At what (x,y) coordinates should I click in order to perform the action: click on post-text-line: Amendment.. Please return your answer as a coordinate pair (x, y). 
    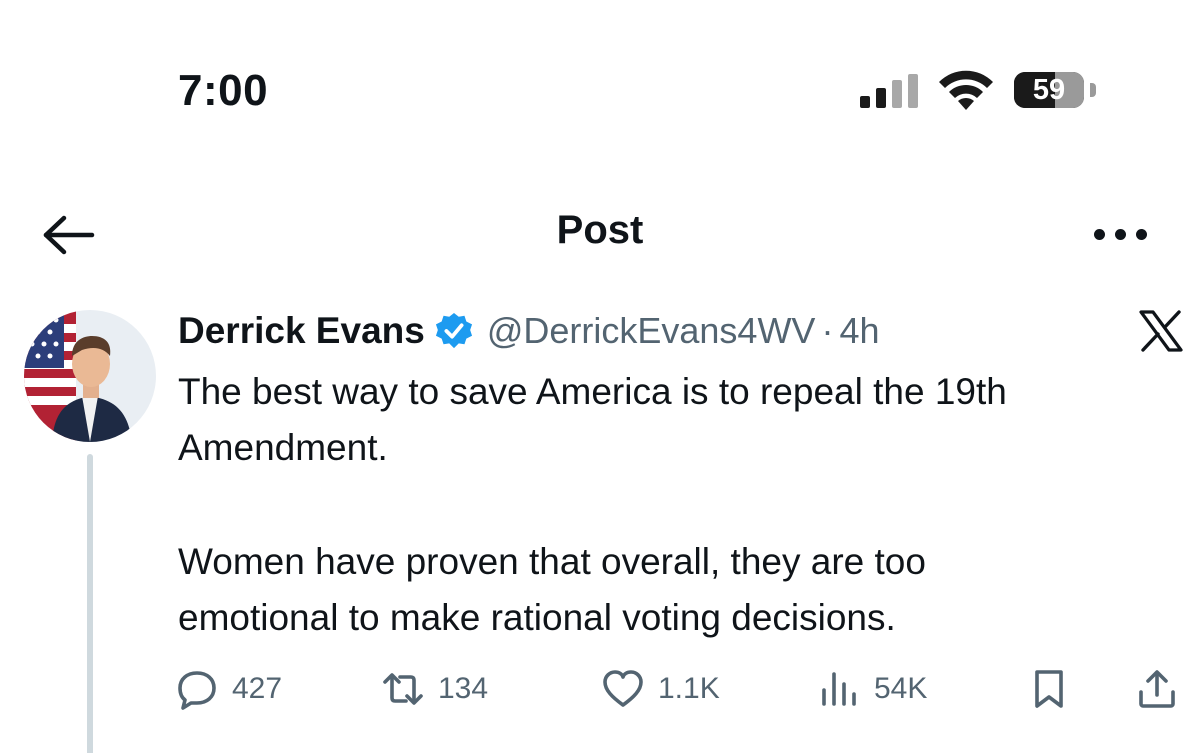
    Looking at the image, I should click on (283, 447).